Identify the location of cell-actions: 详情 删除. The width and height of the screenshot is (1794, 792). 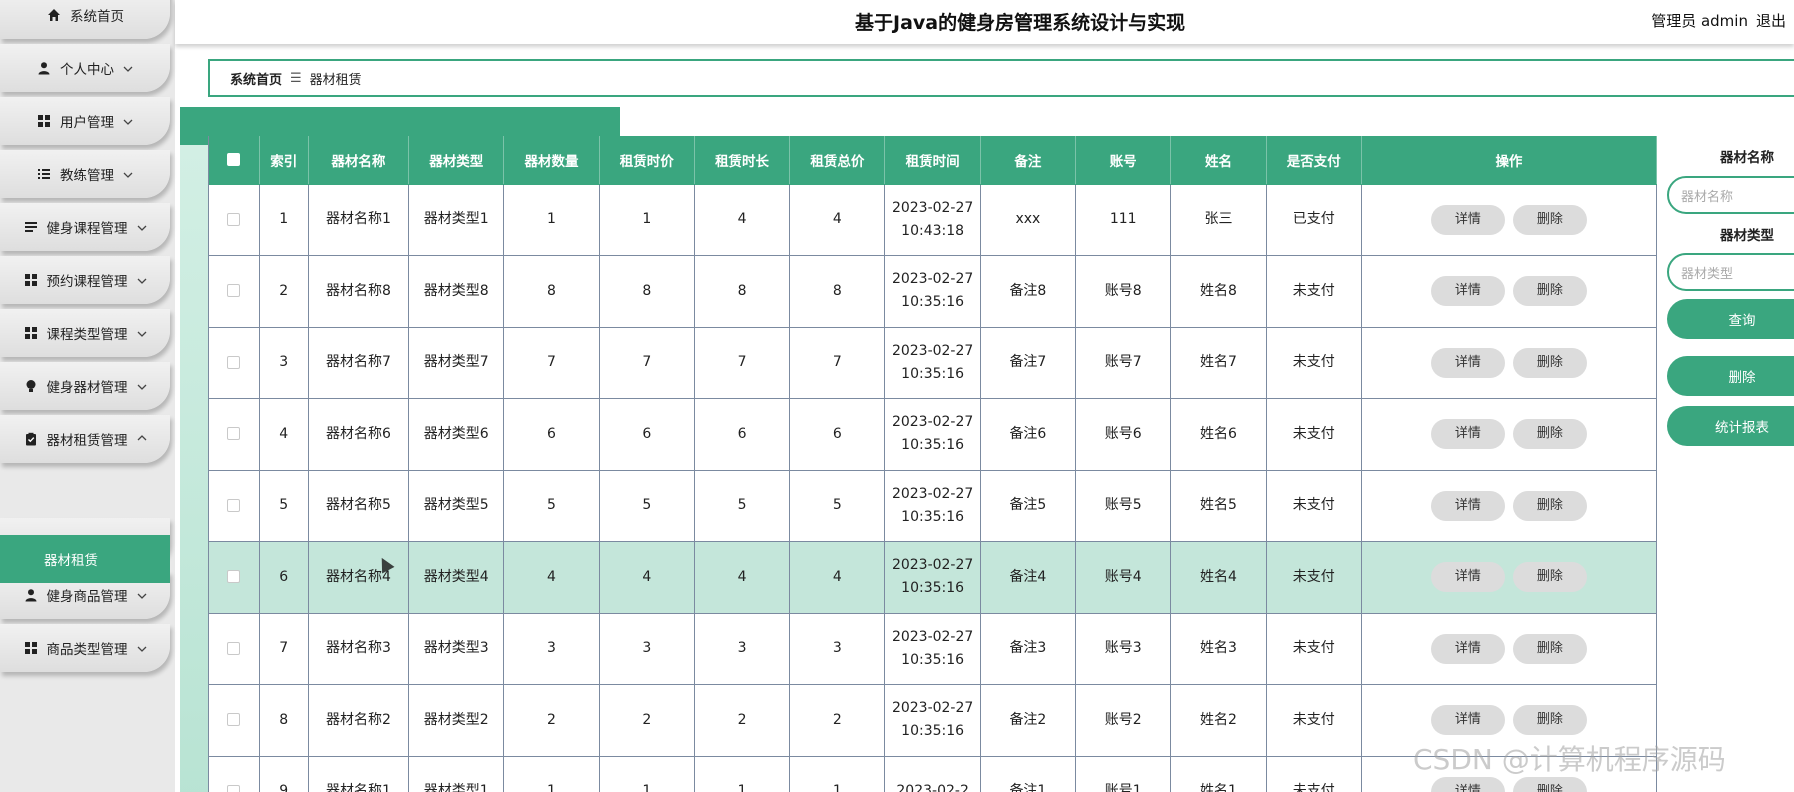
(1509, 291).